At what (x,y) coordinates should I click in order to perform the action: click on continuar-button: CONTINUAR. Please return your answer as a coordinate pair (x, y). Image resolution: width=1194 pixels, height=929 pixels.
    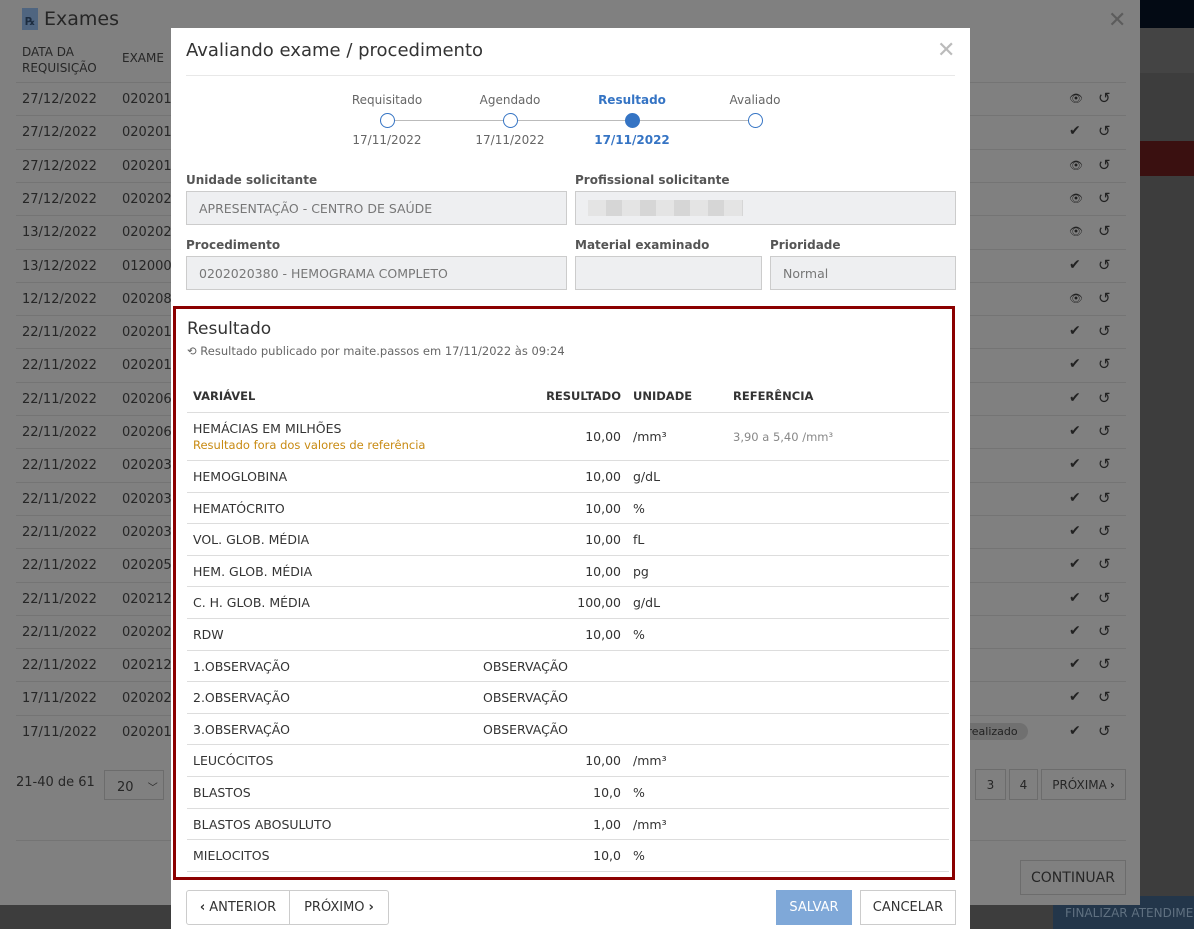
    Looking at the image, I should click on (1073, 877).